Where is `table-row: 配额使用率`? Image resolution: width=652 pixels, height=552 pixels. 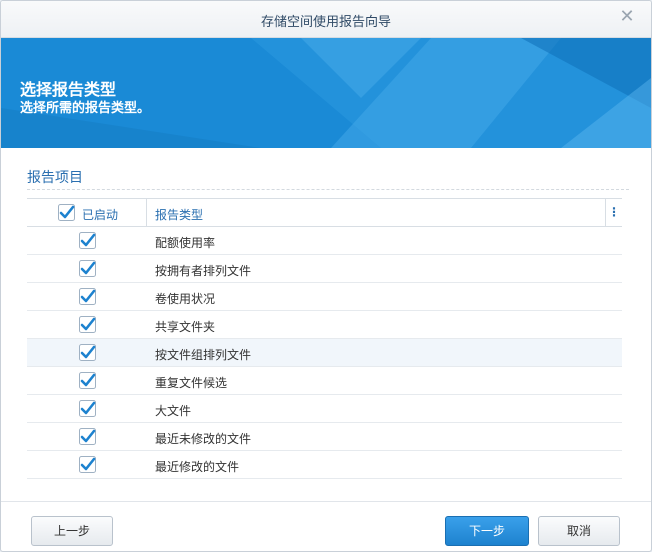 table-row: 配额使用率 is located at coordinates (324, 241).